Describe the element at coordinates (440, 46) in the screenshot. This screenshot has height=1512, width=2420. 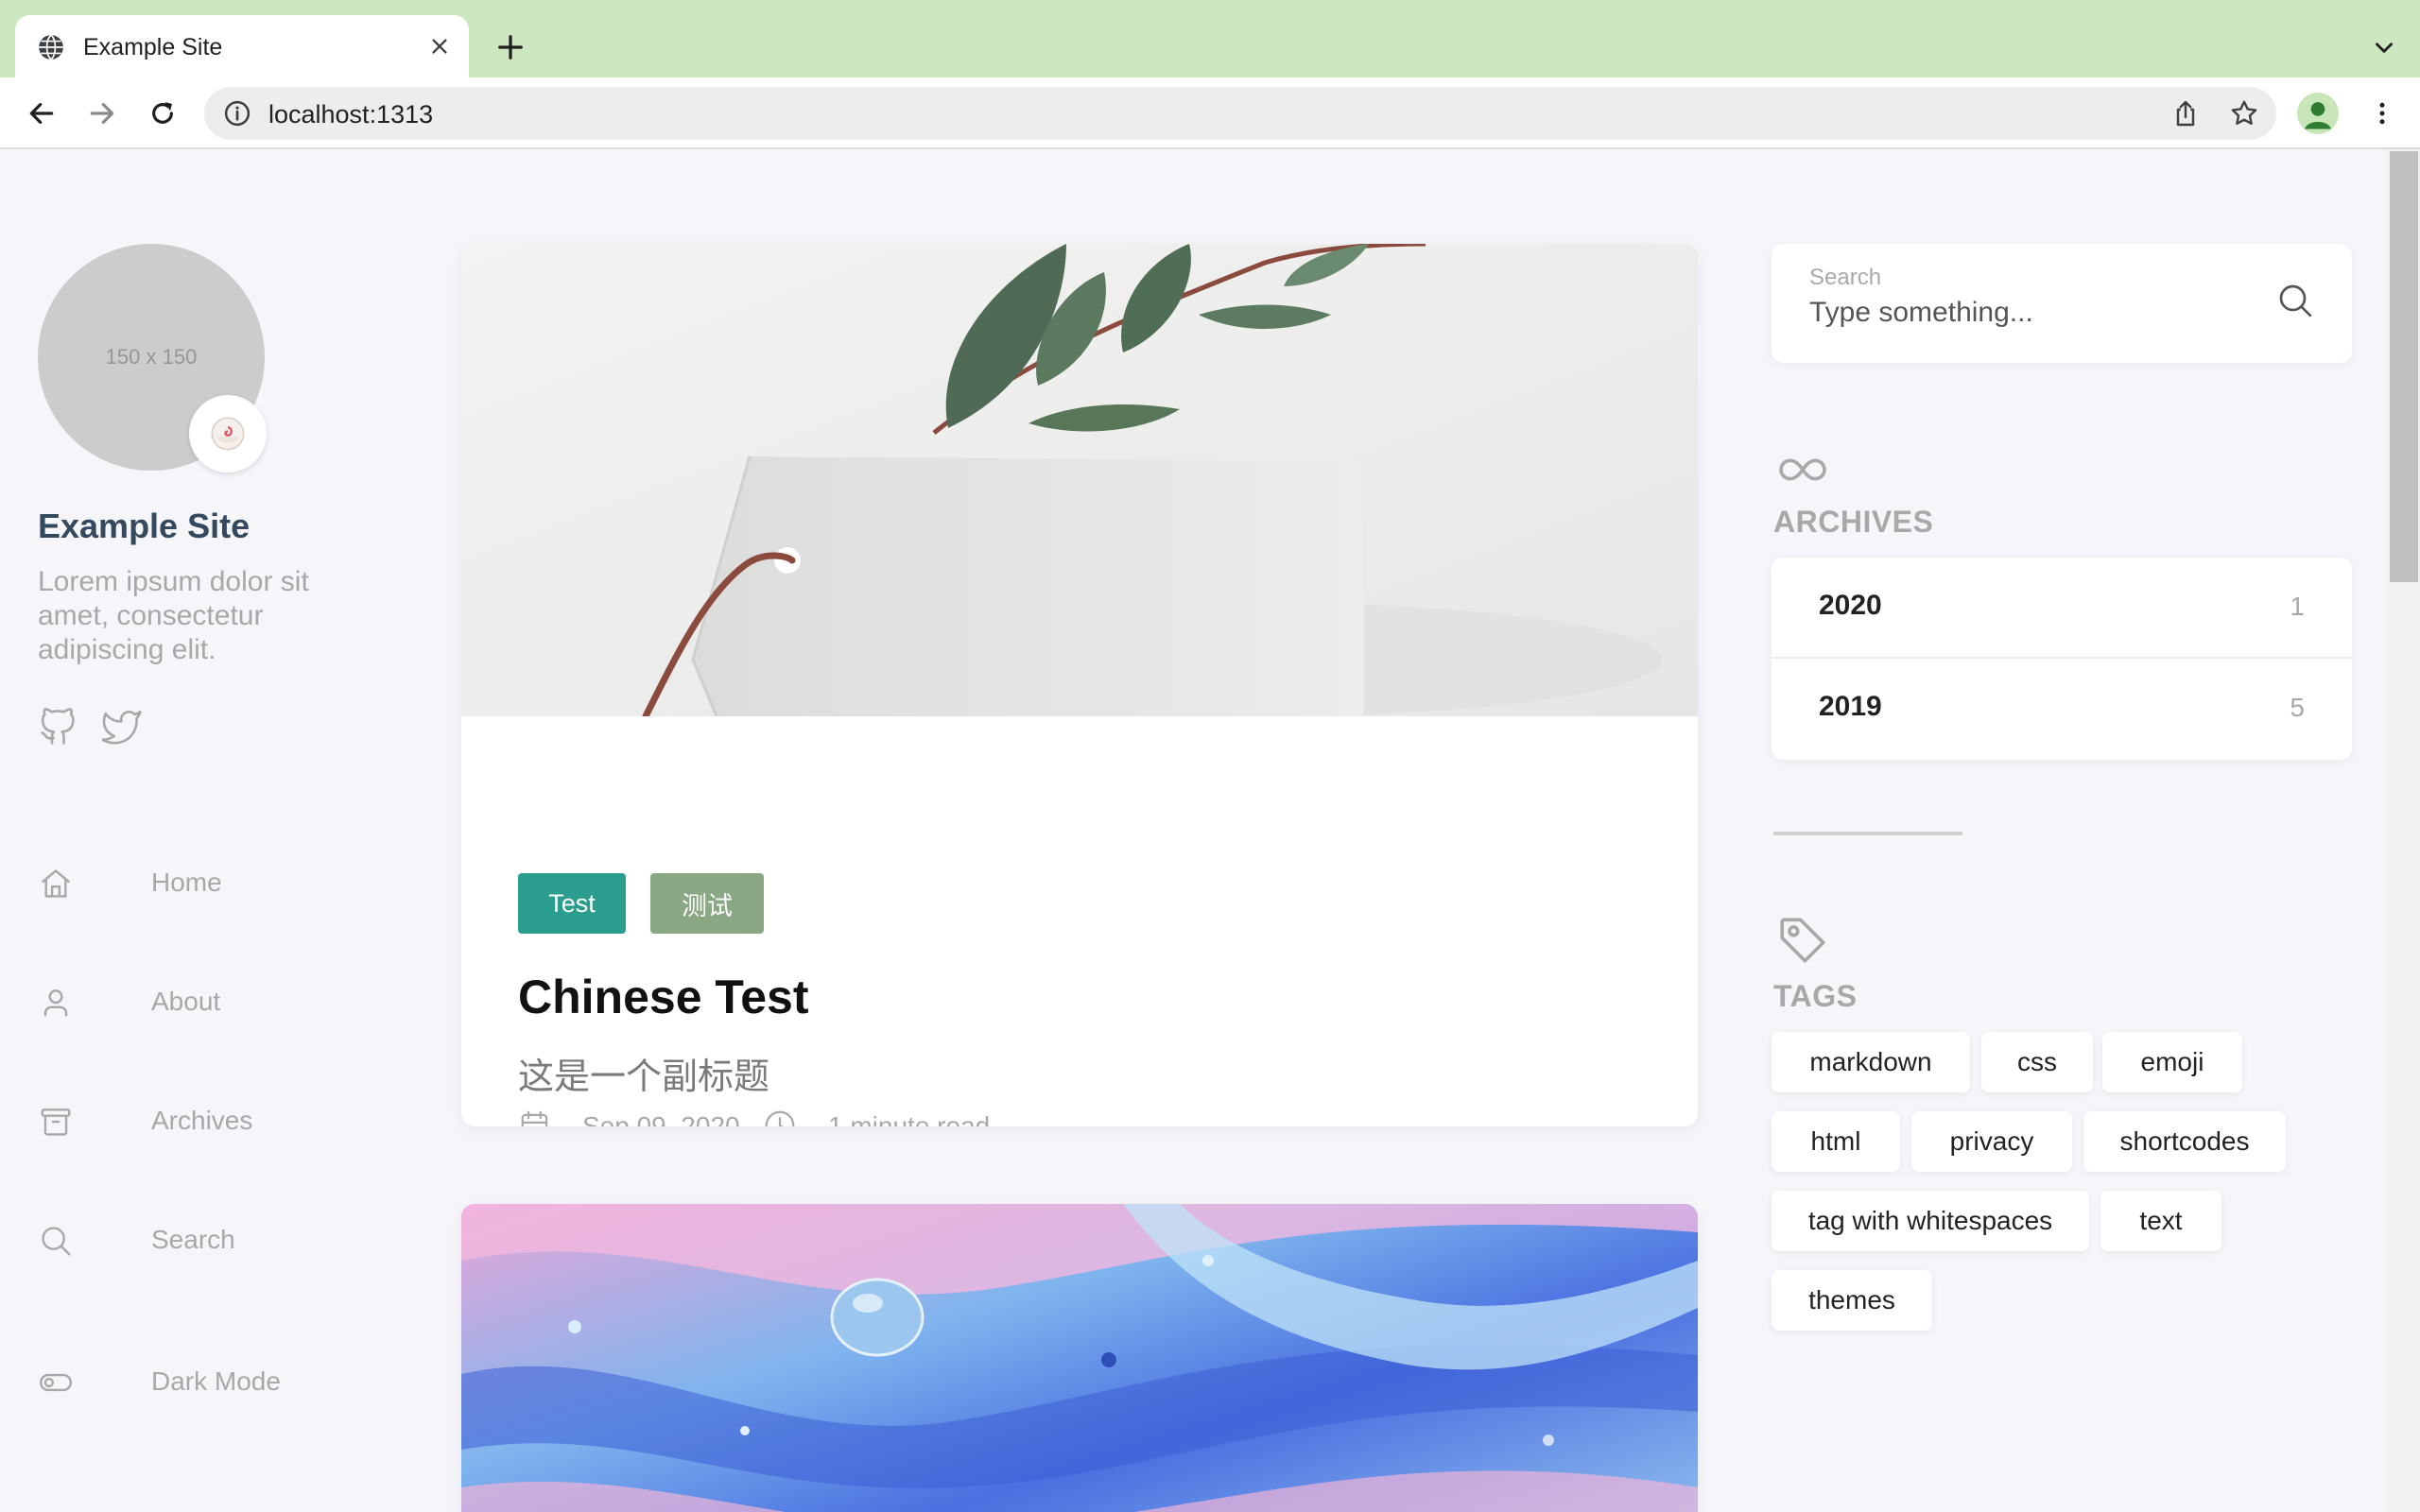
I see `close-tab-icon` at that location.